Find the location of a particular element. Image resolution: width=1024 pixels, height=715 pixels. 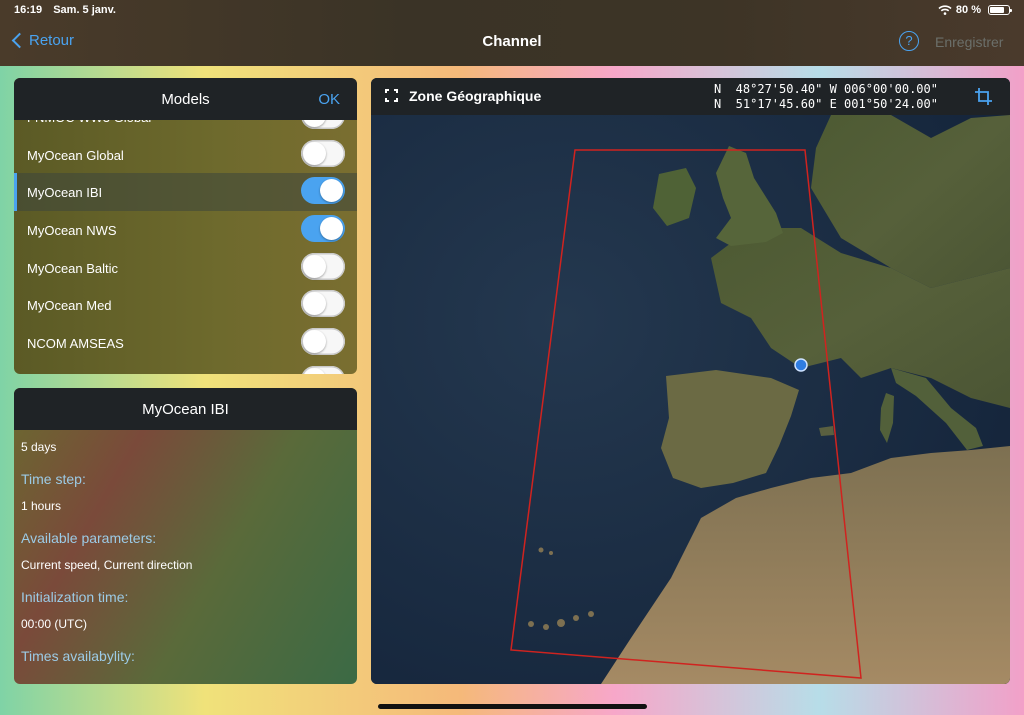

battery-percent: 80 % is located at coordinates (968, 10).